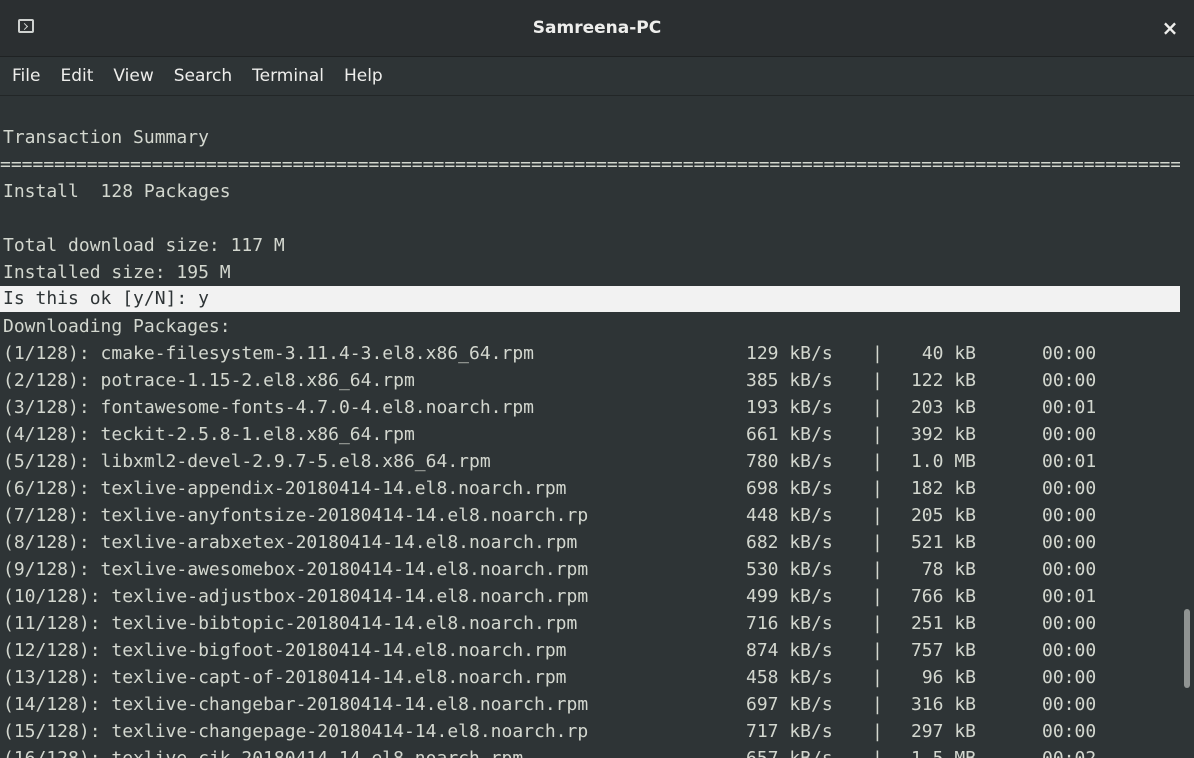  Describe the element at coordinates (789, 353) in the screenshot. I see `download-speed: 129 kB/s` at that location.